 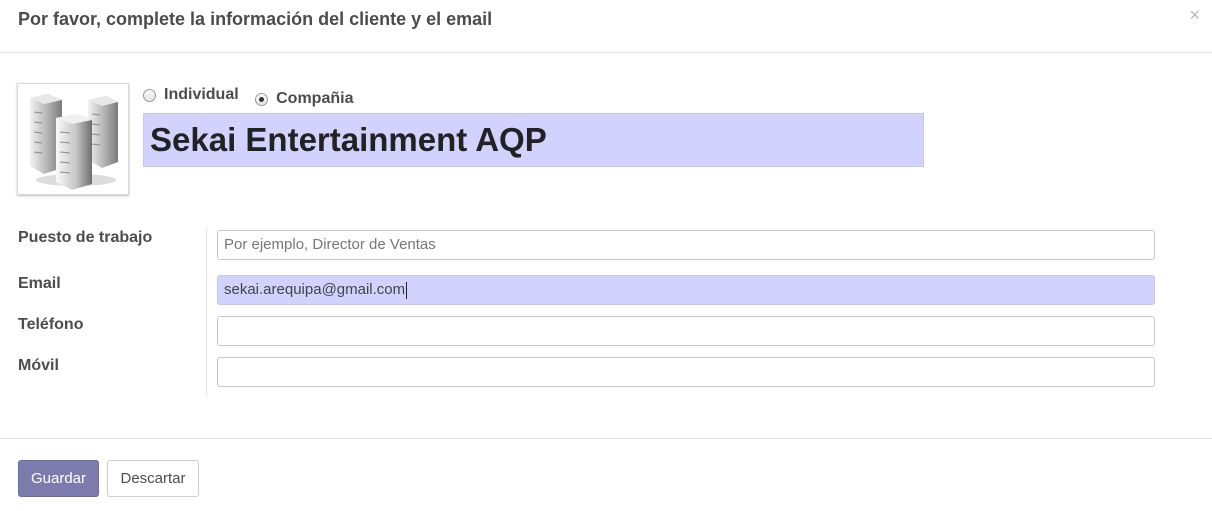 What do you see at coordinates (1194, 15) in the screenshot?
I see `close-icon: ×` at bounding box center [1194, 15].